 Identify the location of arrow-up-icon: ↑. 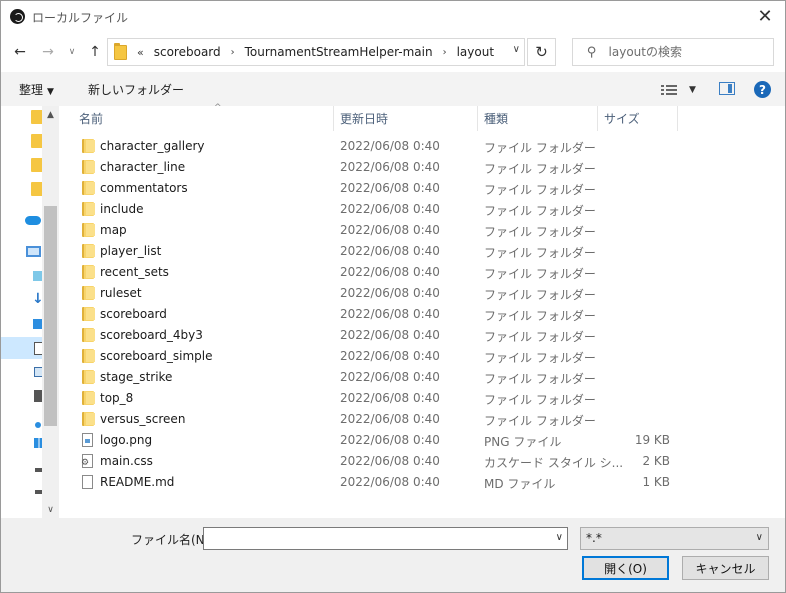
(95, 52).